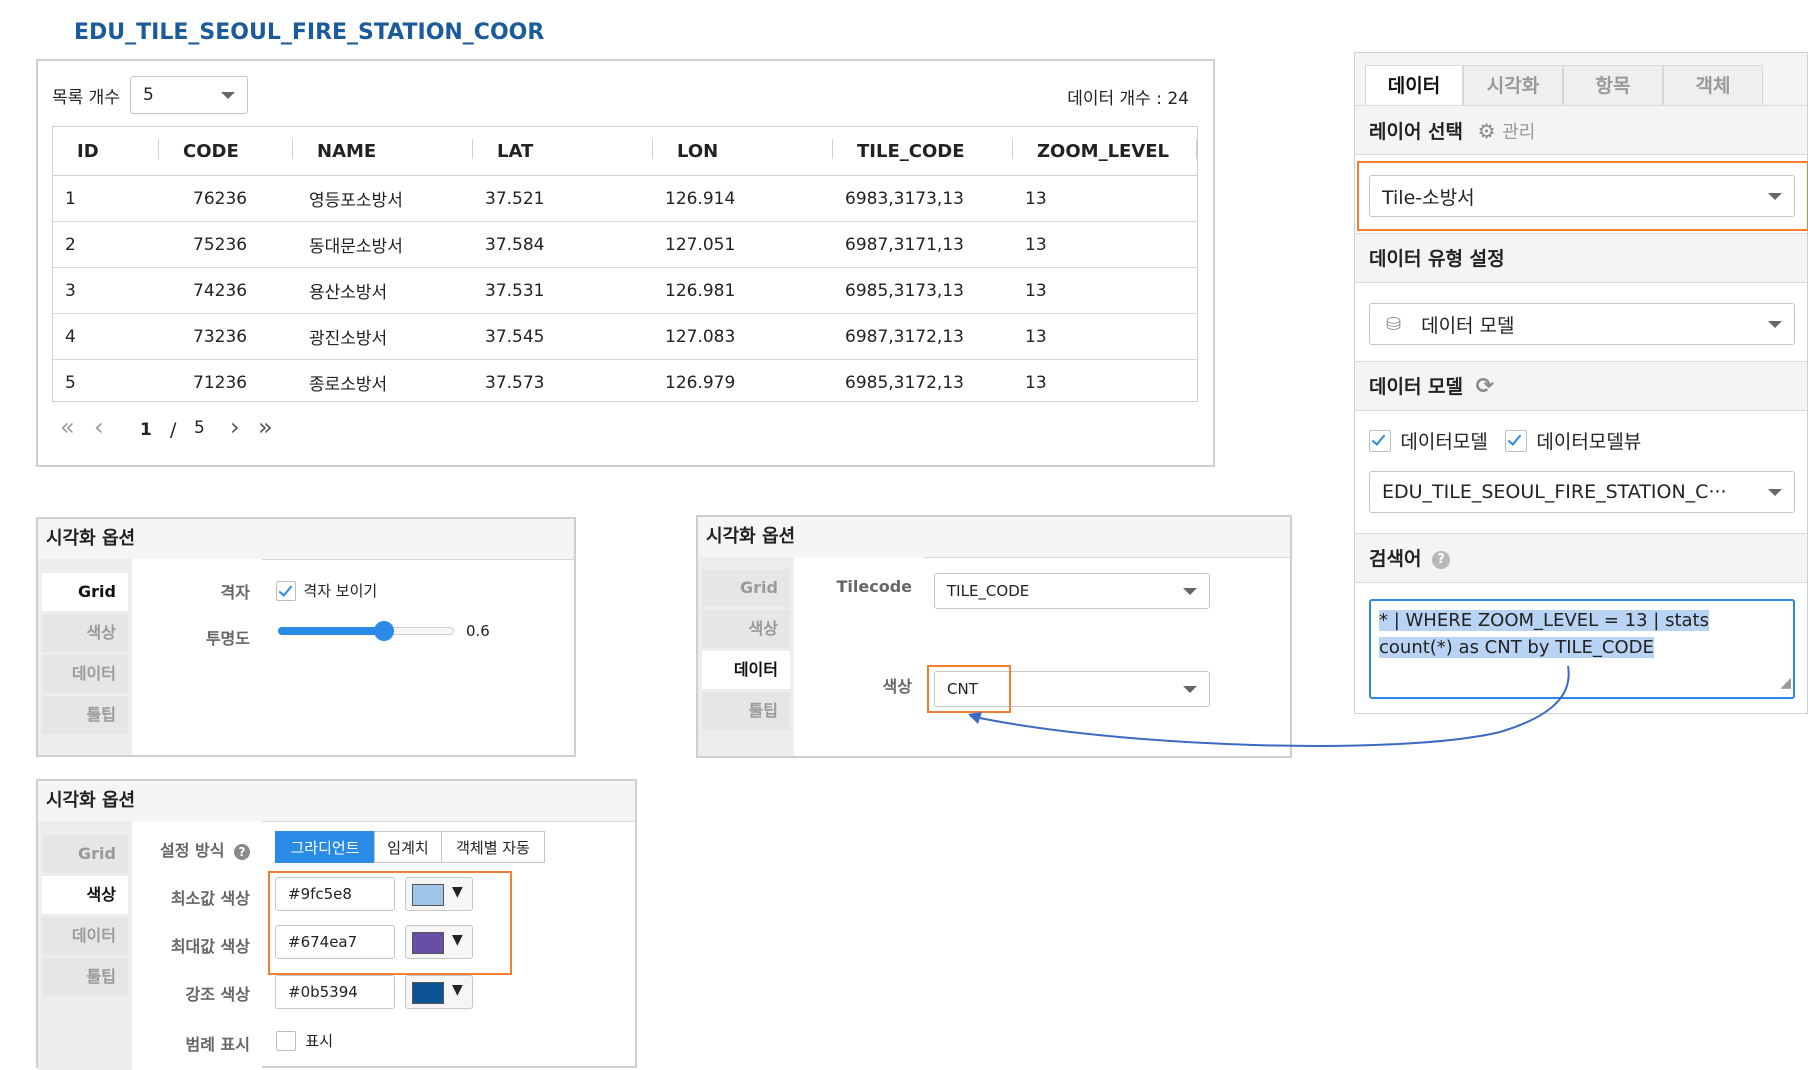  Describe the element at coordinates (1269, 706) in the screenshot. I see `connector-arrow` at that location.